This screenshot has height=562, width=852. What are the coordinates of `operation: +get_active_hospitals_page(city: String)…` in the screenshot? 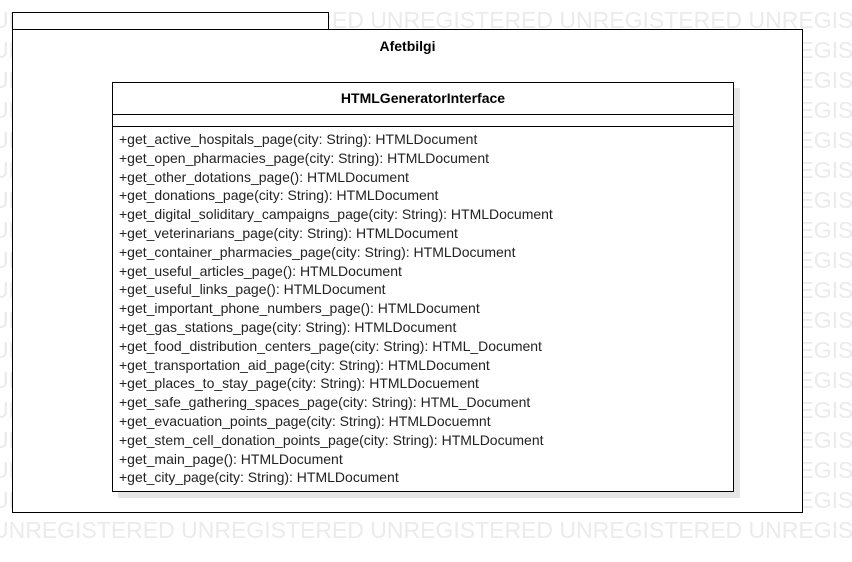 It's located at (298, 139).